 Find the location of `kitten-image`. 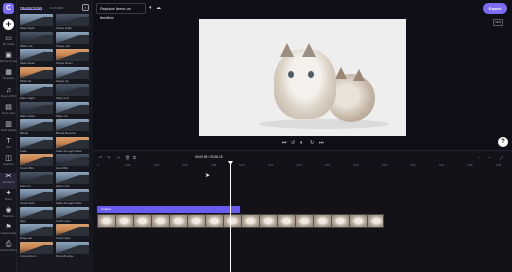

kitten-image is located at coordinates (305, 81).